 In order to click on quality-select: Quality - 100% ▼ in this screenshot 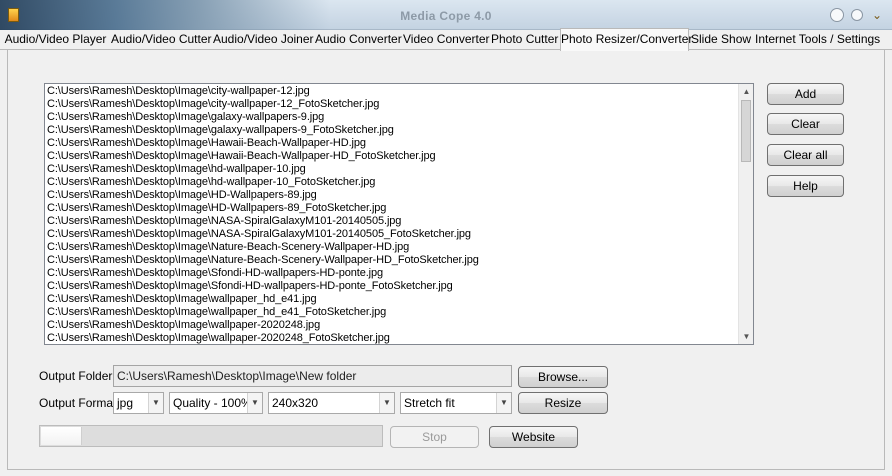, I will do `click(216, 403)`.